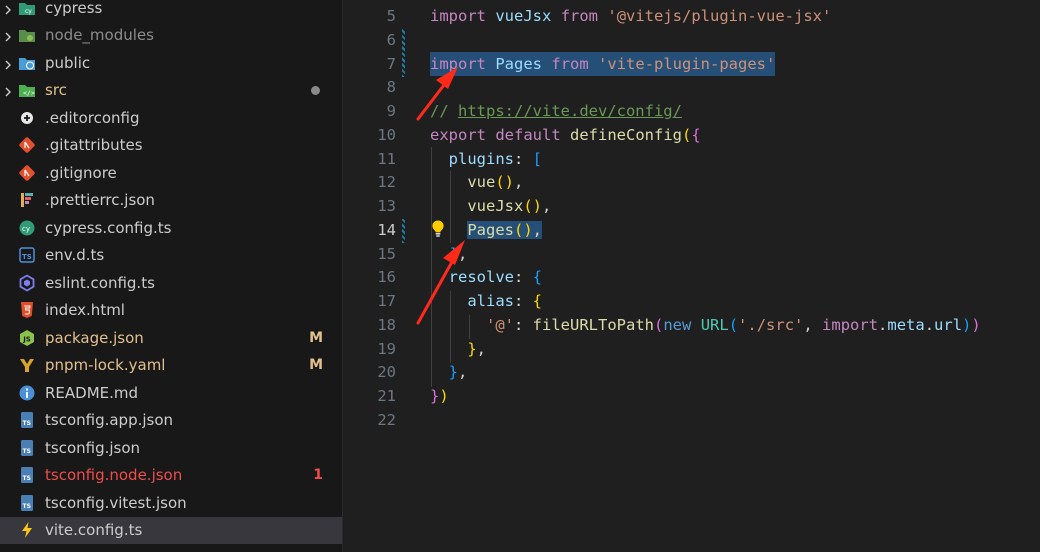 The width and height of the screenshot is (1040, 552). Describe the element at coordinates (27, 255) in the screenshot. I see `typescript-def-icon: TS` at that location.